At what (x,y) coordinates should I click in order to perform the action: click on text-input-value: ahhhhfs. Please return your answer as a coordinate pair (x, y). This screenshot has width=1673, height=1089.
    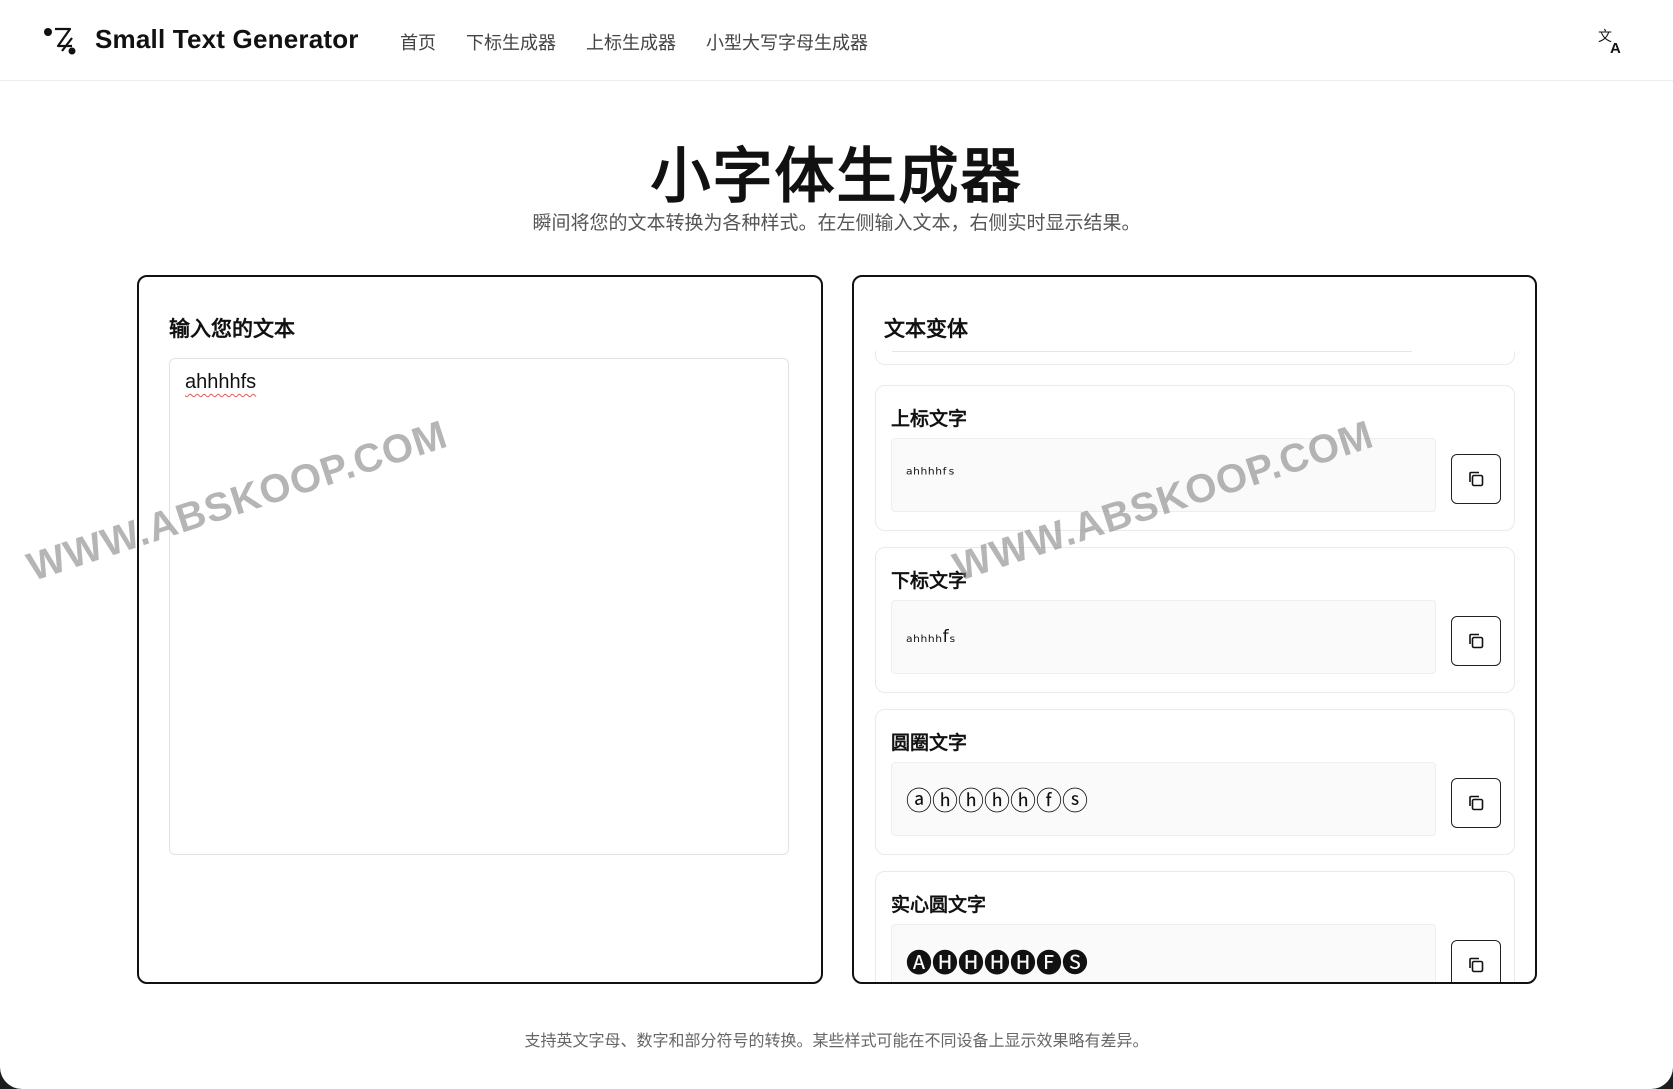
    Looking at the image, I should click on (221, 382).